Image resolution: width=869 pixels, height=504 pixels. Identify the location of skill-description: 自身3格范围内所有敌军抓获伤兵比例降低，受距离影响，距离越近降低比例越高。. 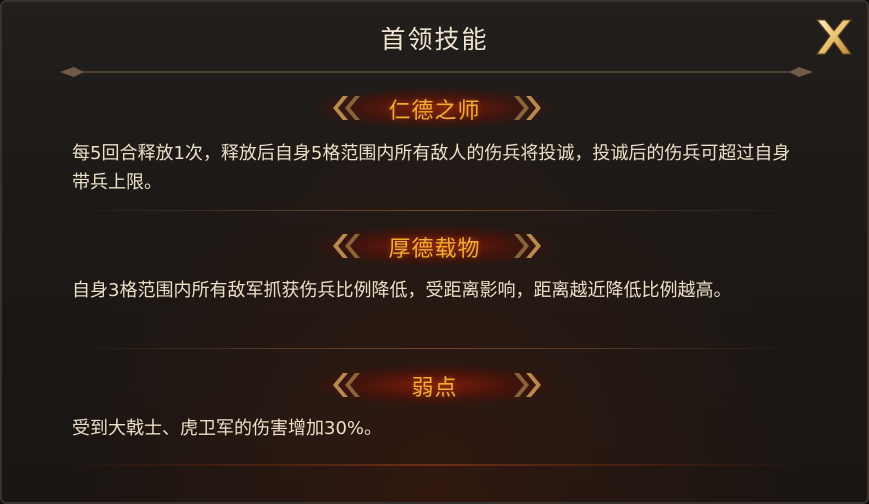
(402, 290).